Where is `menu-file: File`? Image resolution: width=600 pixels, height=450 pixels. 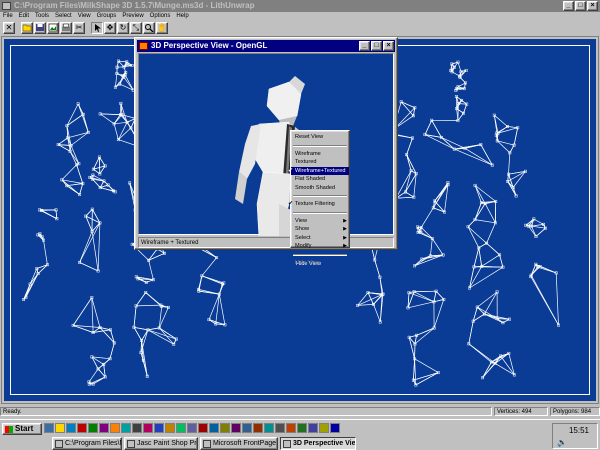
menu-file: File is located at coordinates (8, 16).